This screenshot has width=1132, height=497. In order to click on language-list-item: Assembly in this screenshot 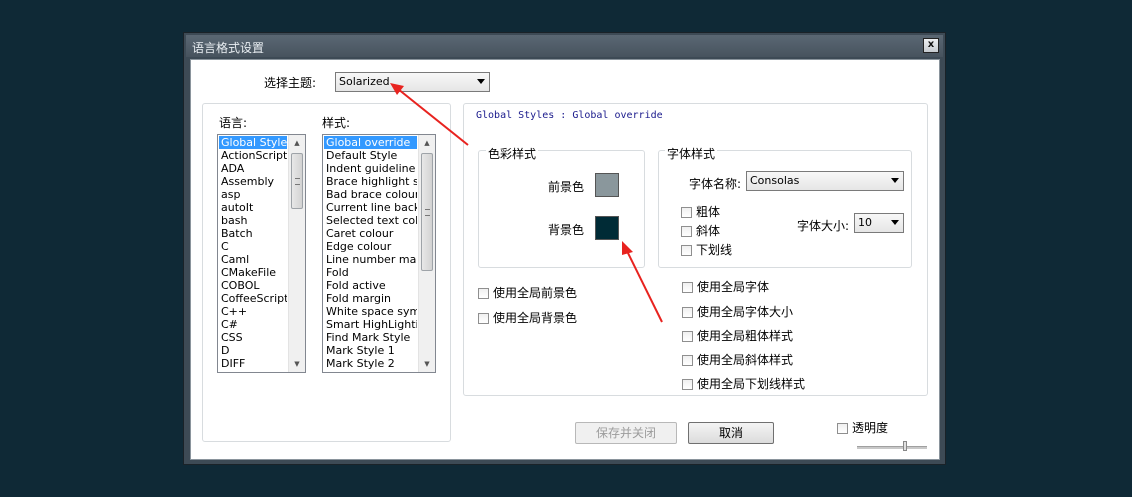, I will do `click(253, 181)`.